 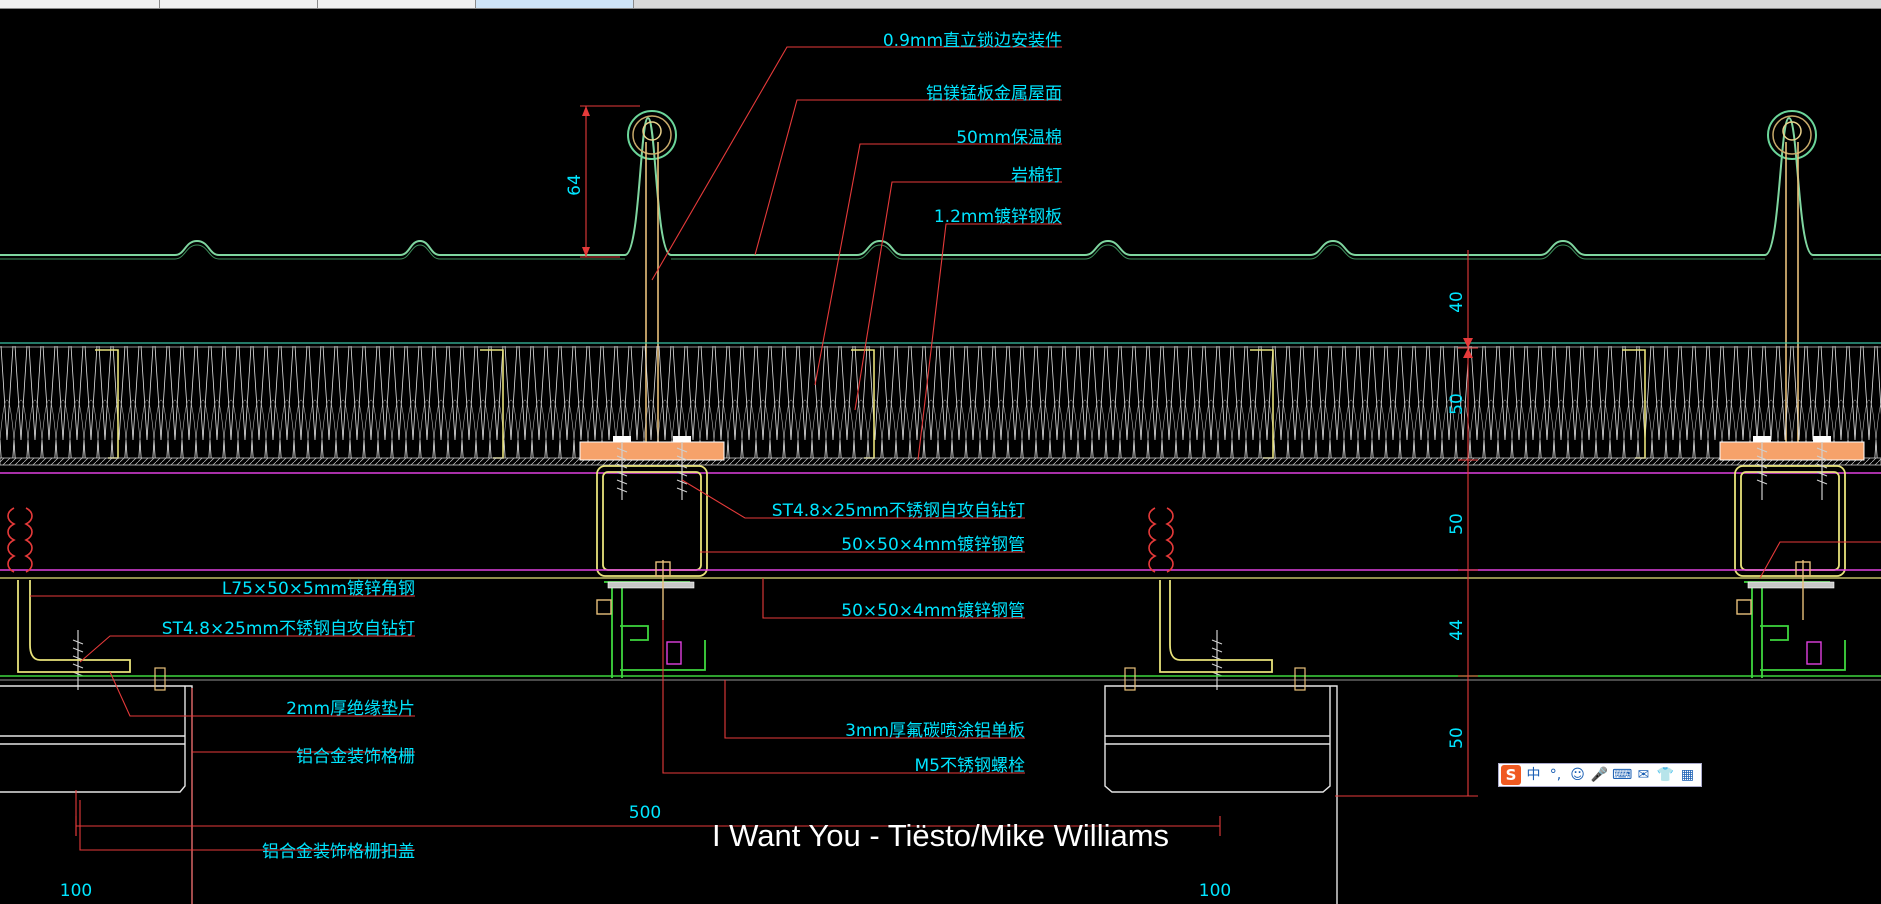 What do you see at coordinates (1457, 404) in the screenshot?
I see `dim-50-insulation: 50` at bounding box center [1457, 404].